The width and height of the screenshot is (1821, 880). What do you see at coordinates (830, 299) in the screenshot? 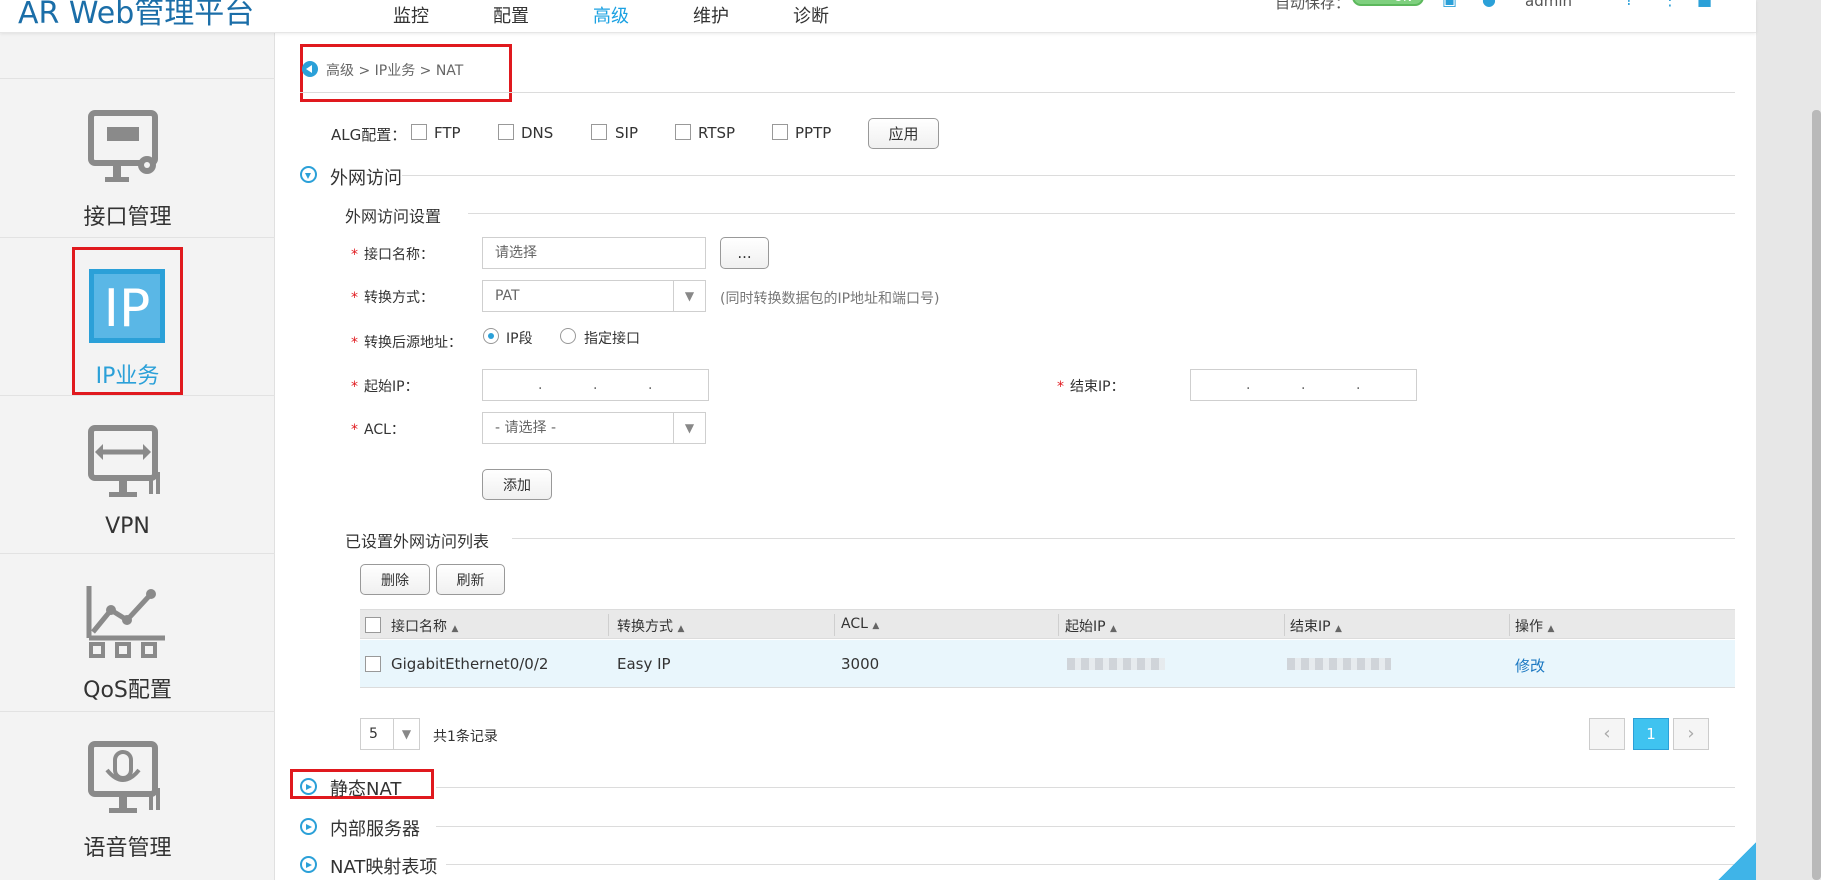
I see `mode-hint: (同时转换数据包的IP地址和端口号)` at bounding box center [830, 299].